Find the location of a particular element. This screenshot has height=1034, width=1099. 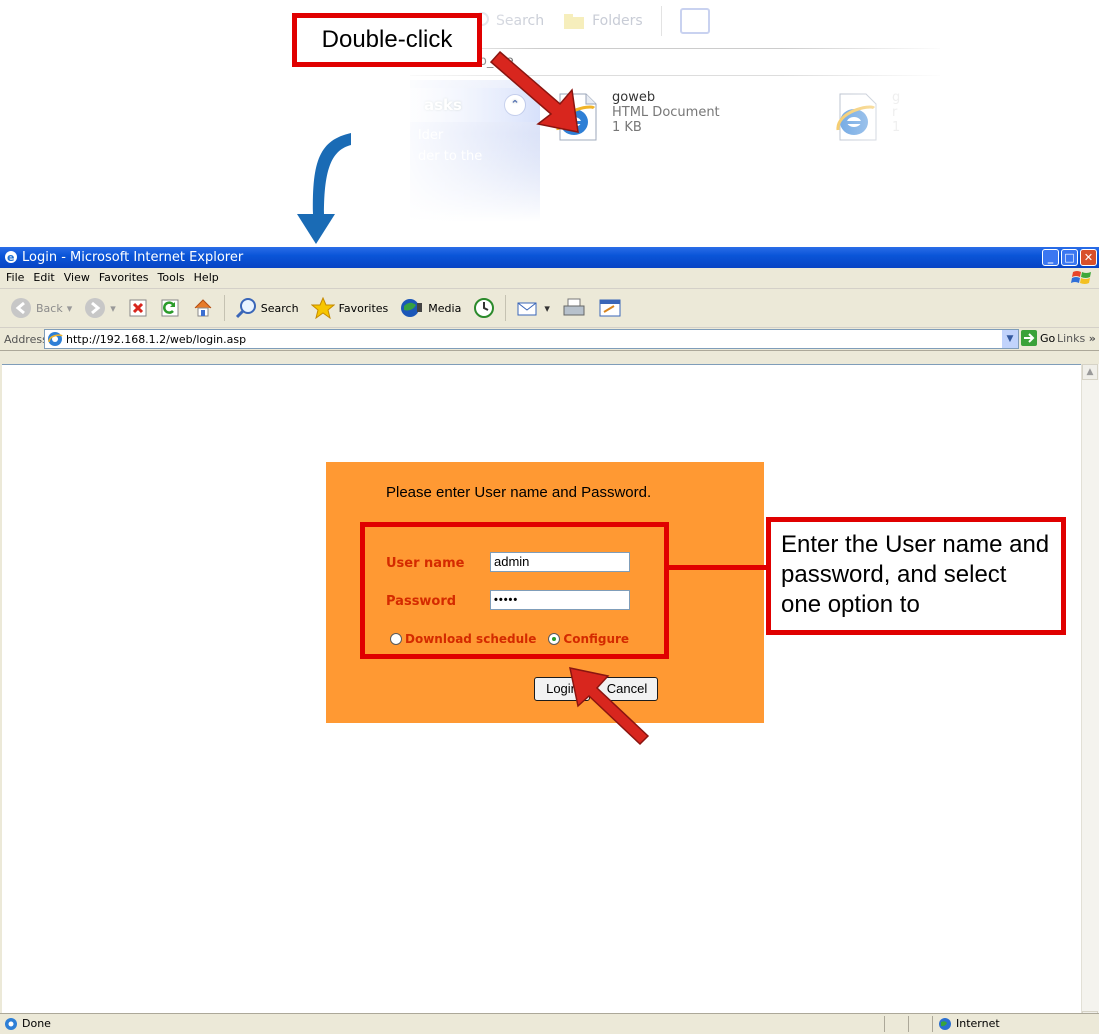

goweb-file: goweb HTML Document 1 KB is located at coordinates (635, 117).